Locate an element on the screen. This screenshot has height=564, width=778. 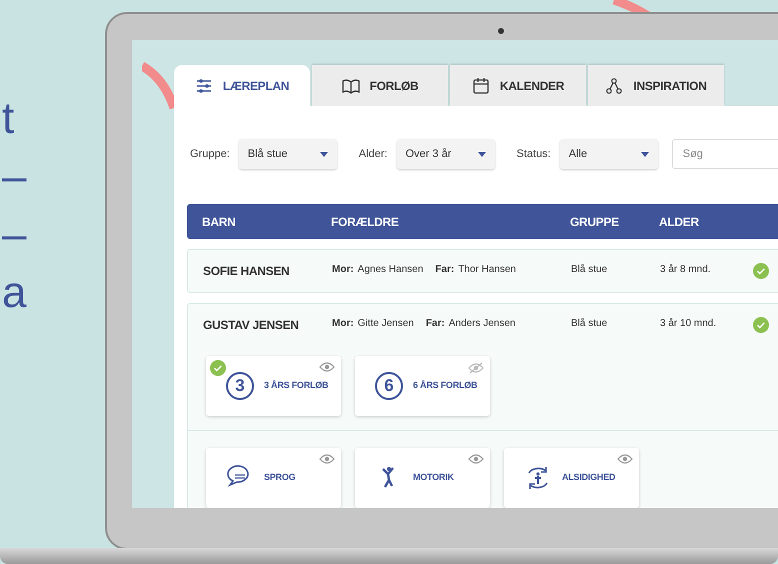
search-field: Søg is located at coordinates (725, 154).